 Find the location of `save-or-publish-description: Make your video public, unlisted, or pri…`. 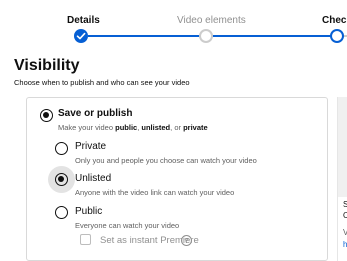

save-or-publish-description: Make your video public, unlisted, or pri… is located at coordinates (133, 127).